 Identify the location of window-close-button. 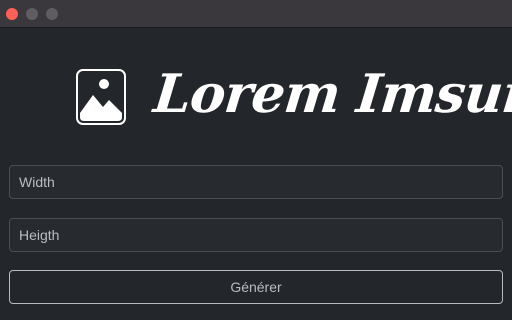
(12, 14).